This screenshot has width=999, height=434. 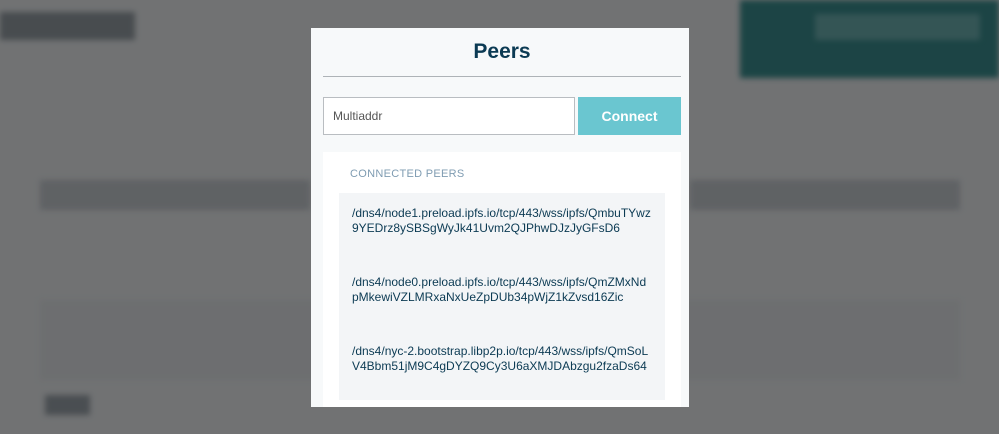 I want to click on modal-title: Peers, so click(x=502, y=52).